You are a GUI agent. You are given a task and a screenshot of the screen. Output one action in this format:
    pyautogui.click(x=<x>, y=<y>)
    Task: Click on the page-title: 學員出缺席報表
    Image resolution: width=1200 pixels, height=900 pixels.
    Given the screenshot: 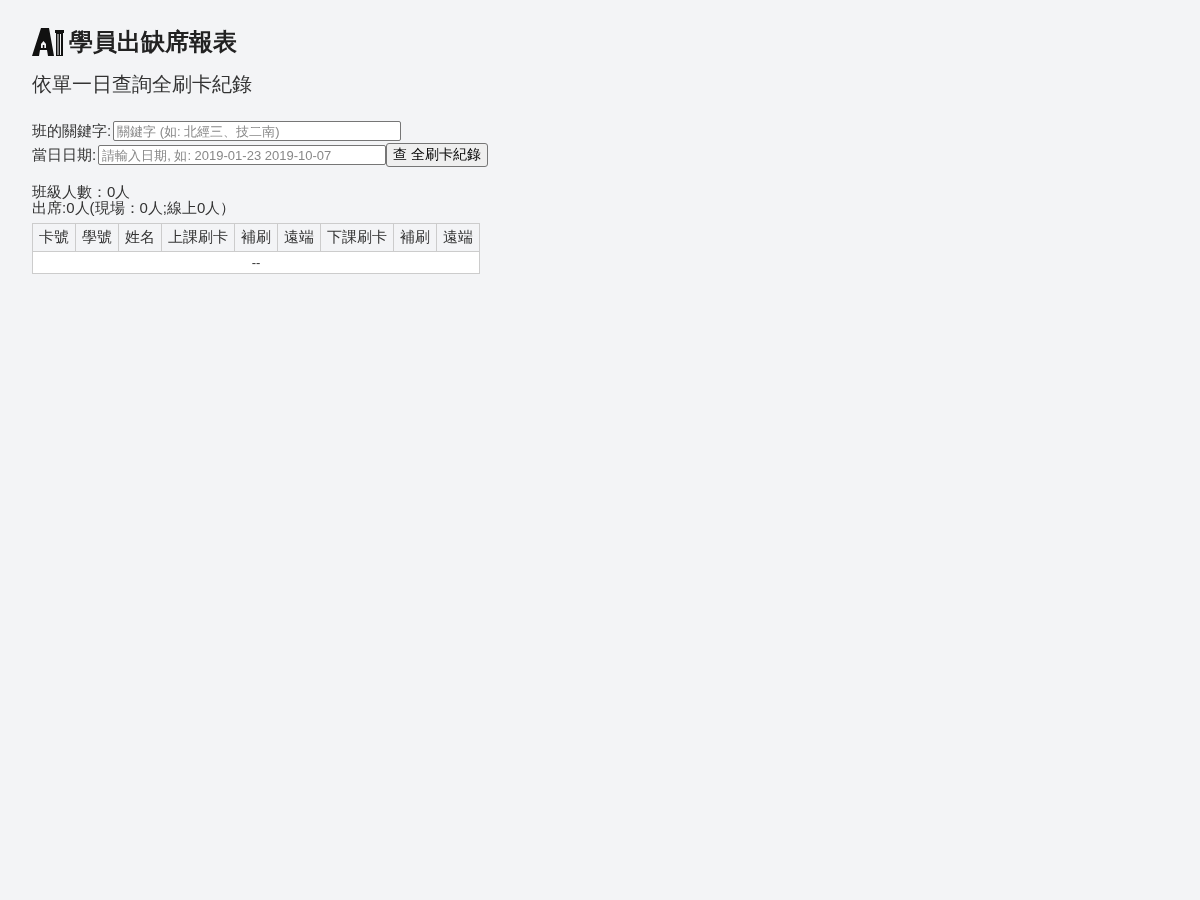 What is the action you would take?
    pyautogui.click(x=153, y=42)
    